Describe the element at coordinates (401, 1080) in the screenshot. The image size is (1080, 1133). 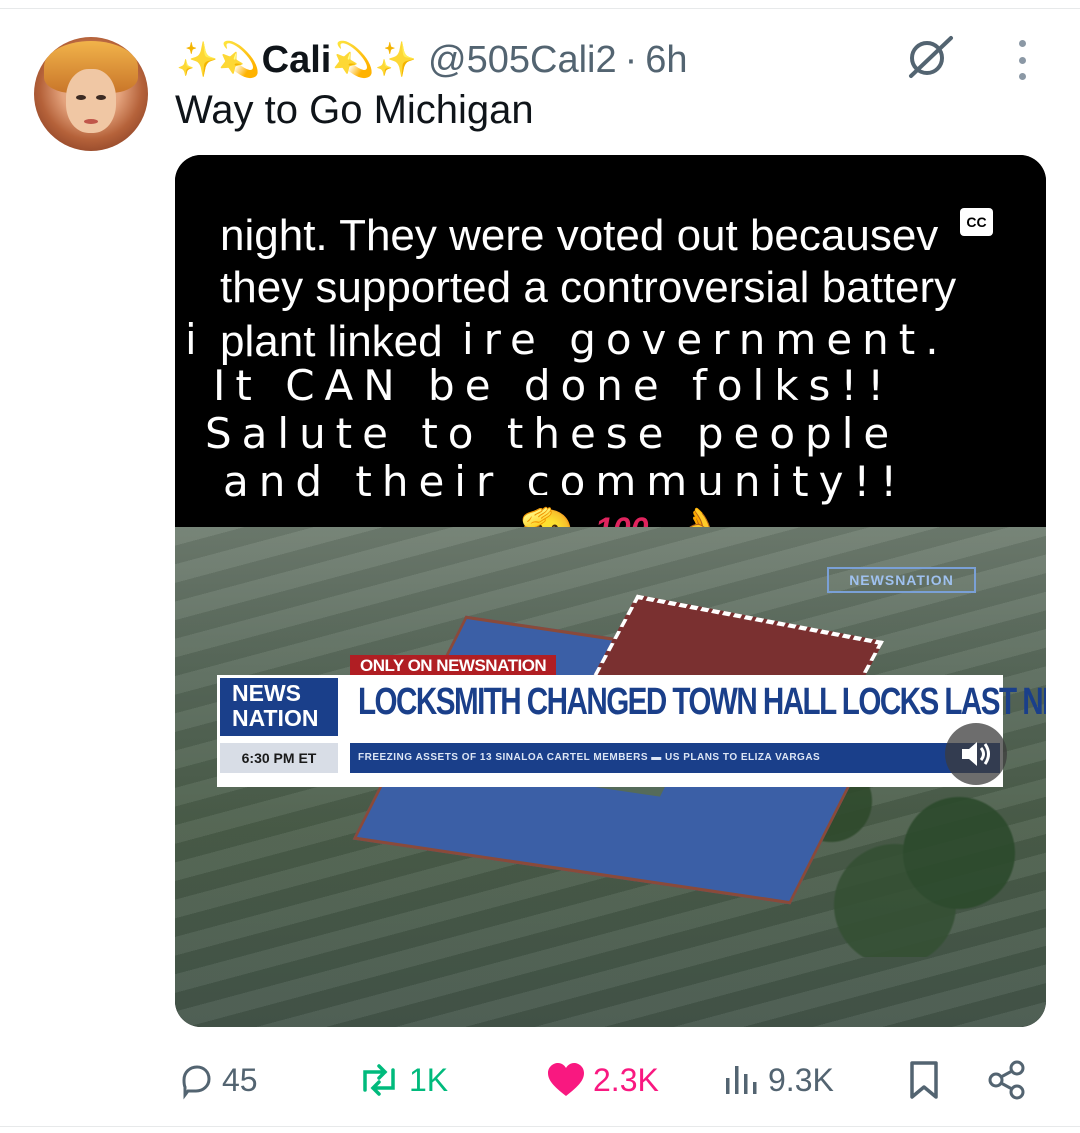
I see `repost-button: 1K` at that location.